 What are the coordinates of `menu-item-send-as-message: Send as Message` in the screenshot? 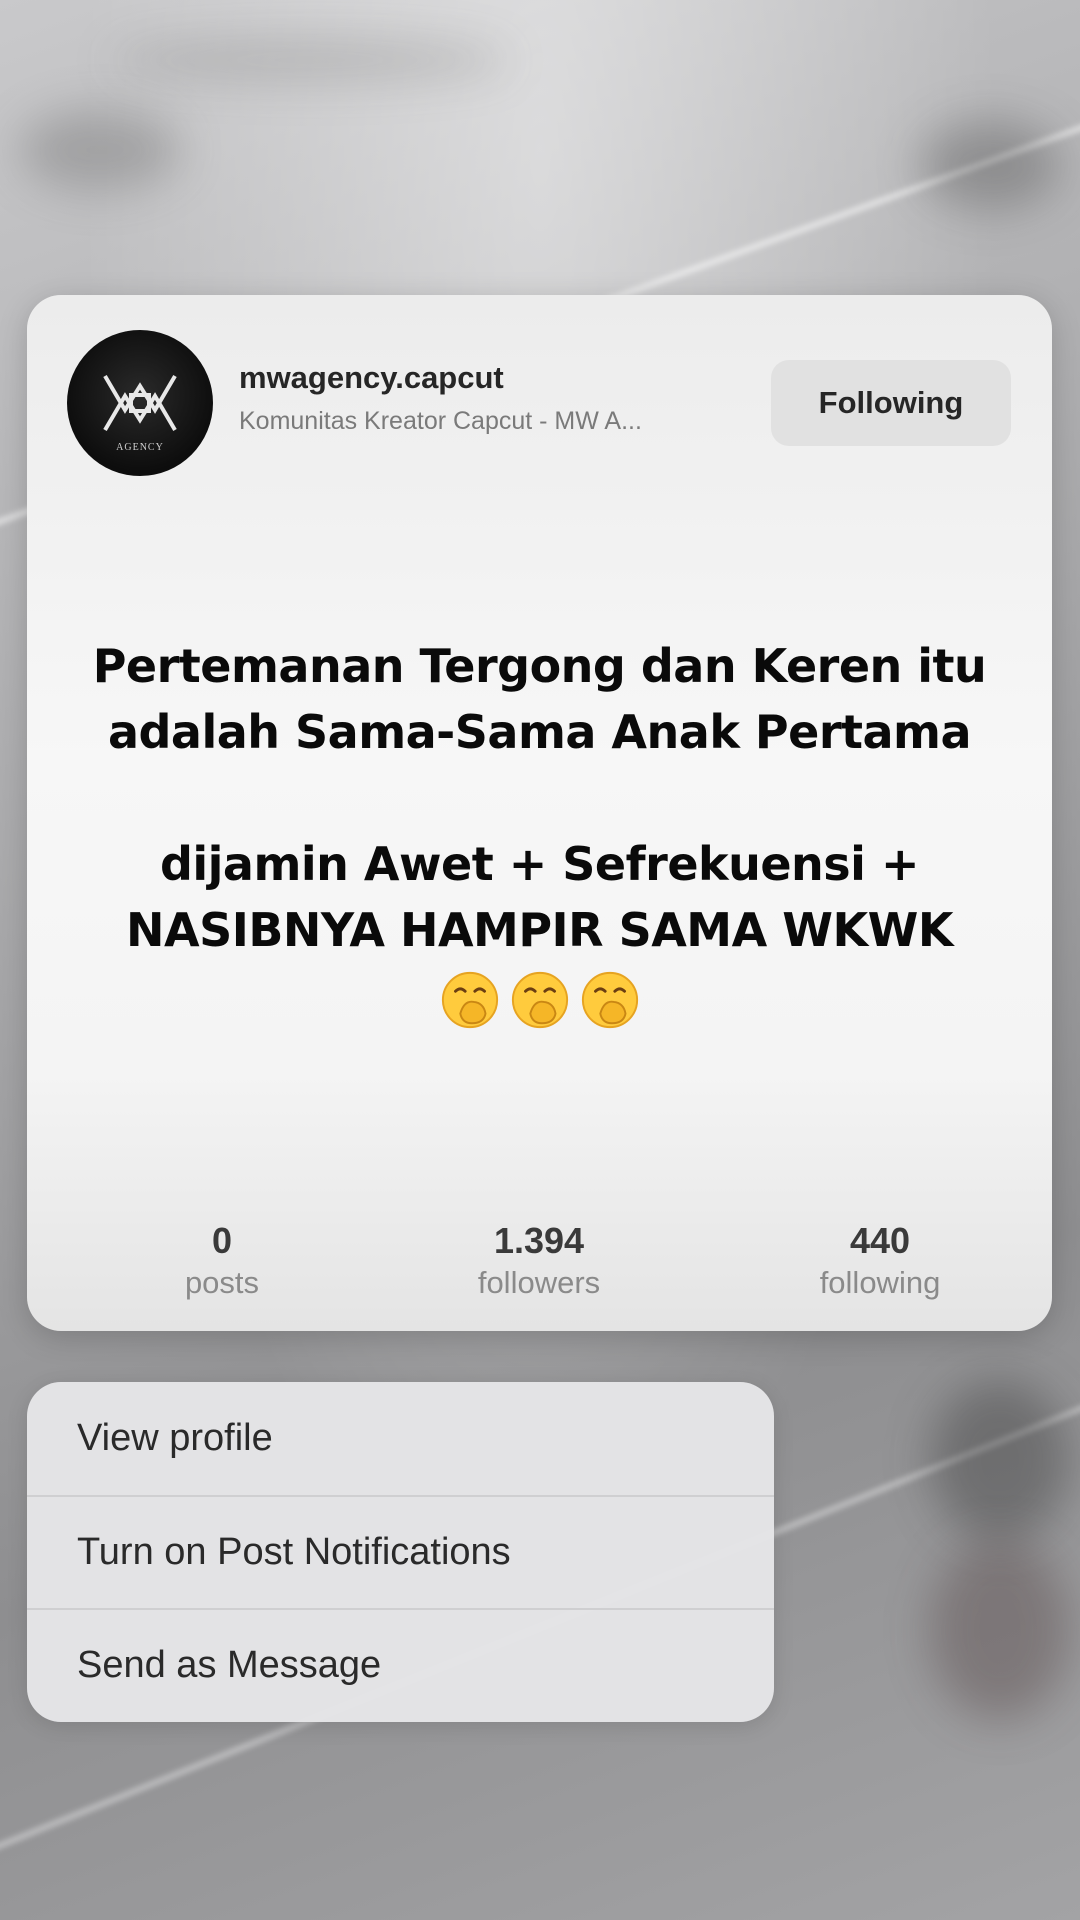 It's located at (400, 1664).